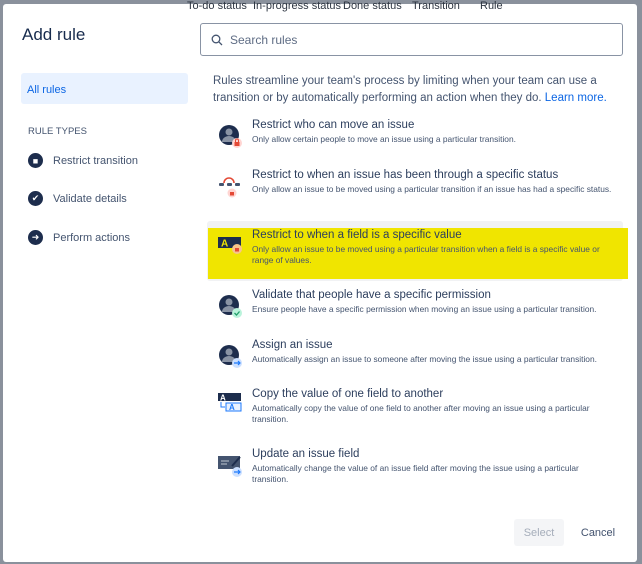 Image resolution: width=642 pixels, height=564 pixels. Describe the element at coordinates (54, 34) in the screenshot. I see `dialog-title: Add rule` at that location.